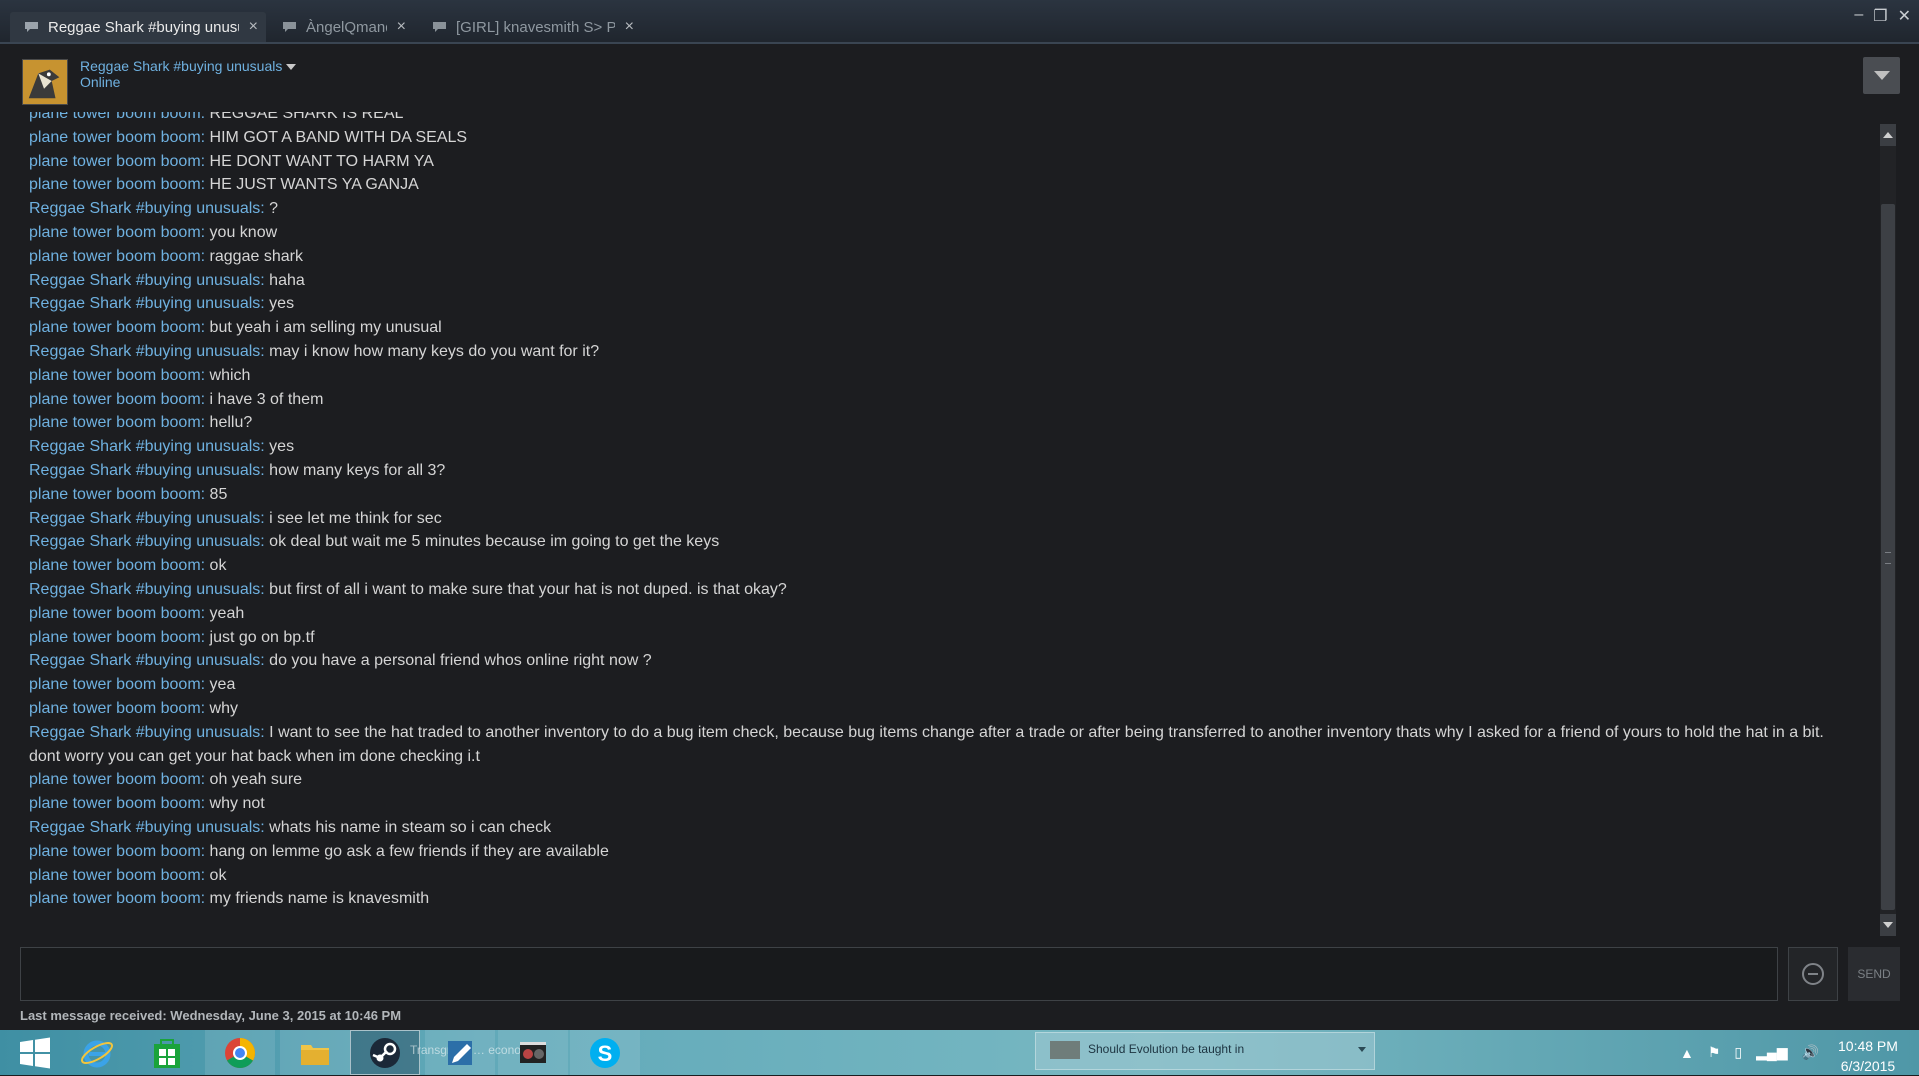 This screenshot has height=1076, width=1919. What do you see at coordinates (944, 780) in the screenshot?
I see `chat-message: plane tower boom boom: oh yeah sure` at bounding box center [944, 780].